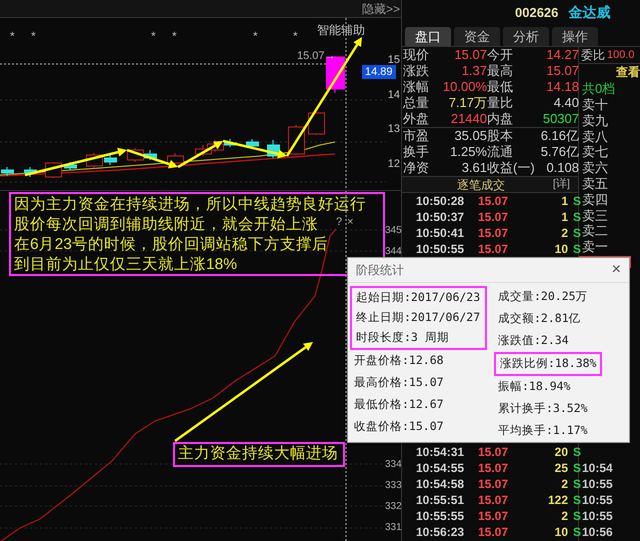 This screenshot has width=640, height=541. Describe the element at coordinates (380, 270) in the screenshot. I see `dialog-title: 阶段统计` at that location.